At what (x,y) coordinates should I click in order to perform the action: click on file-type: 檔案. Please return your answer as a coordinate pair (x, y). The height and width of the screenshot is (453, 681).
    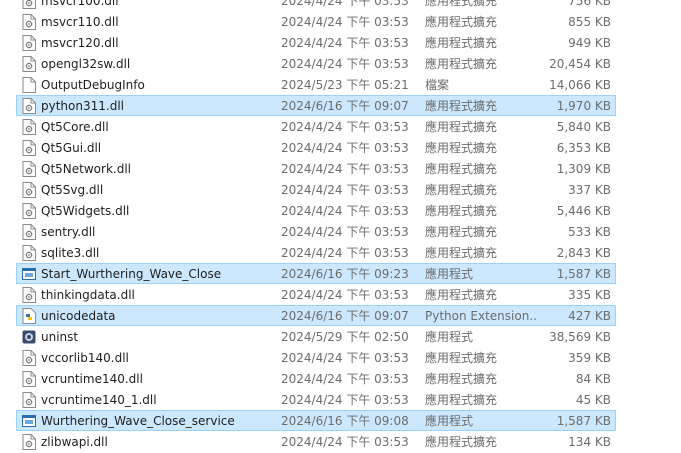
    Looking at the image, I should click on (437, 85).